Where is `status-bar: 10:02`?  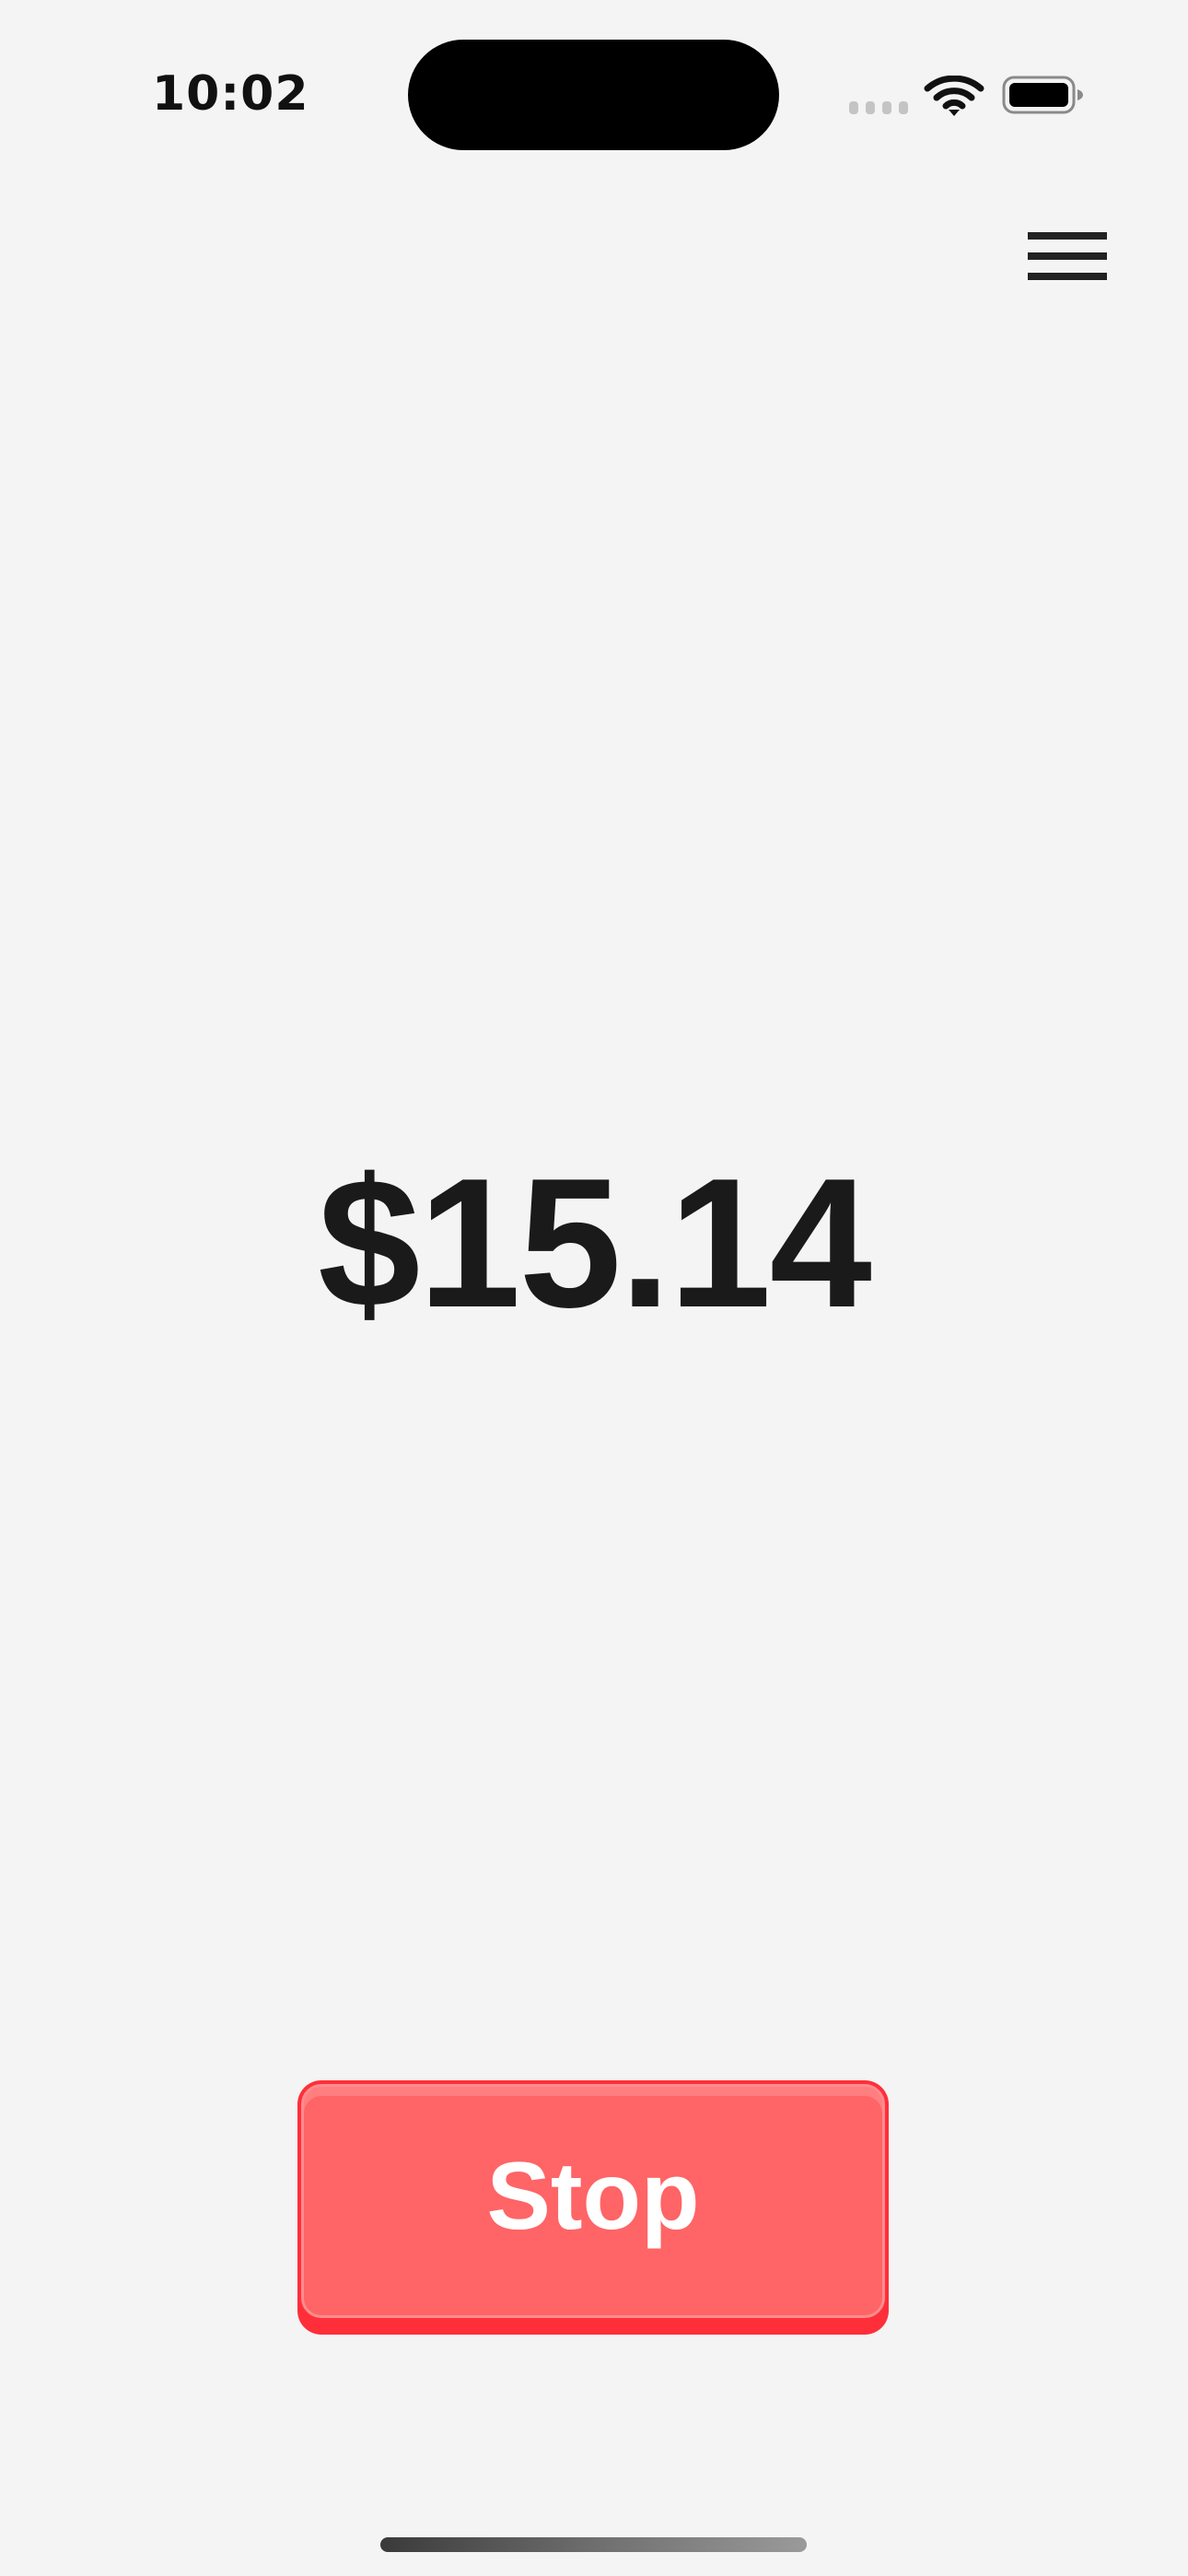 status-bar: 10:02 is located at coordinates (594, 92).